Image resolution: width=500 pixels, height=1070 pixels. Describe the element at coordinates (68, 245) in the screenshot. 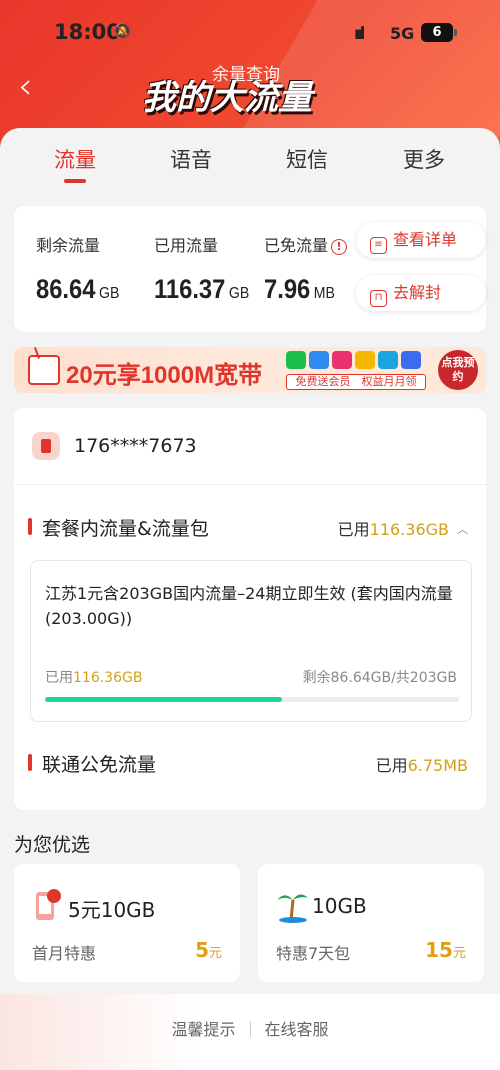

I see `remaining-label: 剩余流量` at that location.